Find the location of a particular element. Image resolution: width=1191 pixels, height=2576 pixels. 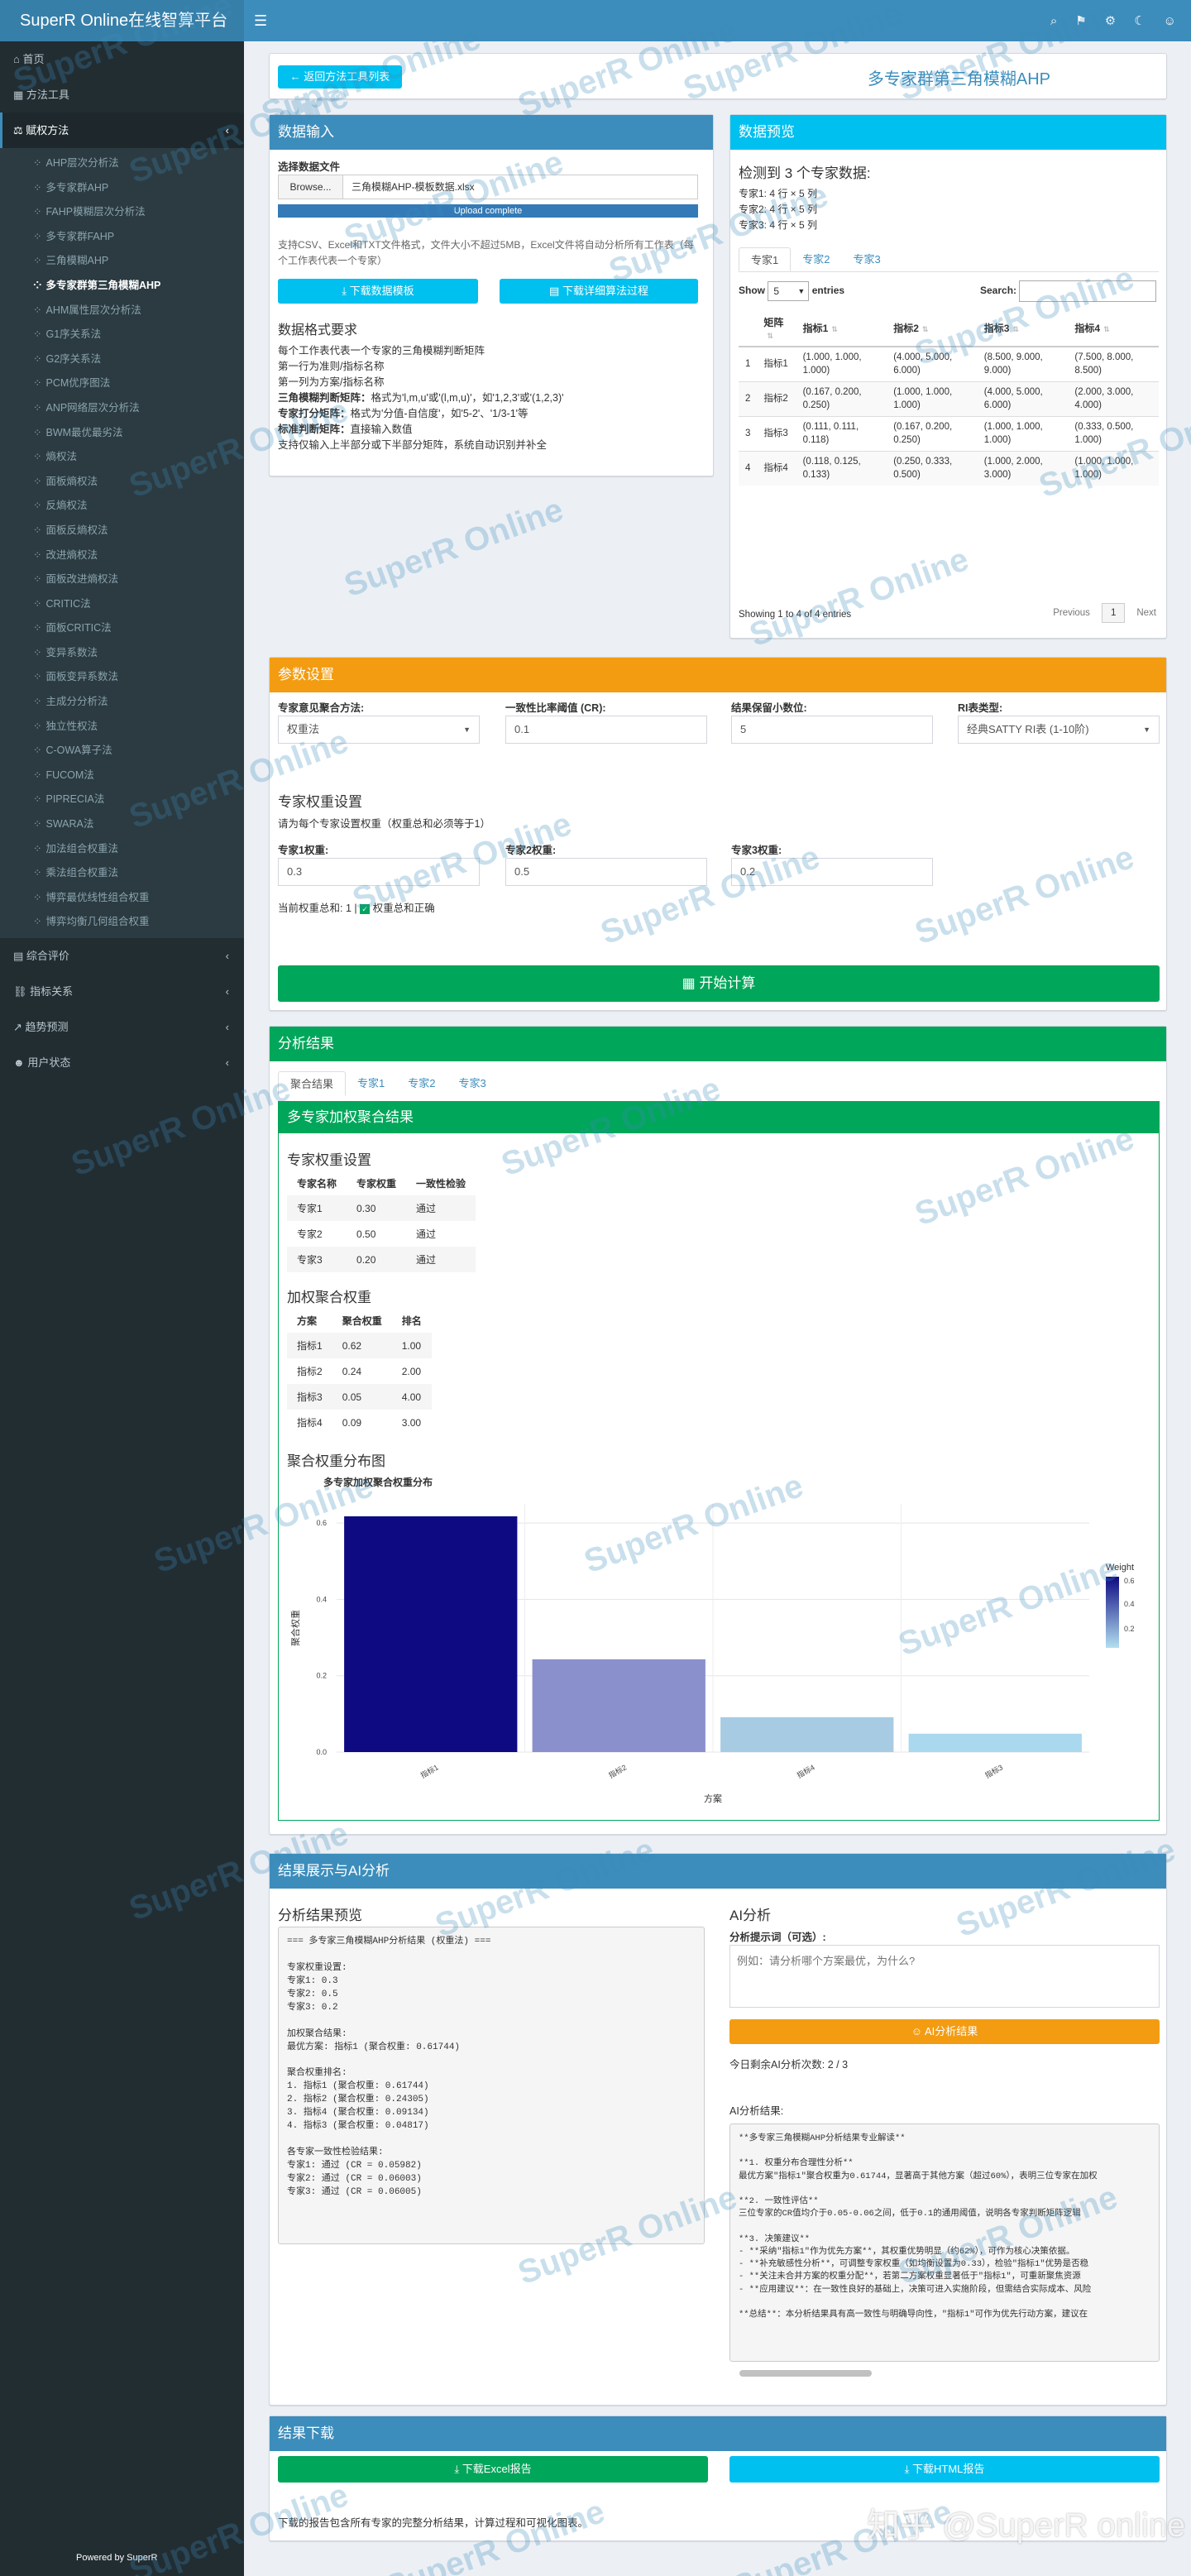

table-header: 指标3 ⇅ is located at coordinates (1023, 328).